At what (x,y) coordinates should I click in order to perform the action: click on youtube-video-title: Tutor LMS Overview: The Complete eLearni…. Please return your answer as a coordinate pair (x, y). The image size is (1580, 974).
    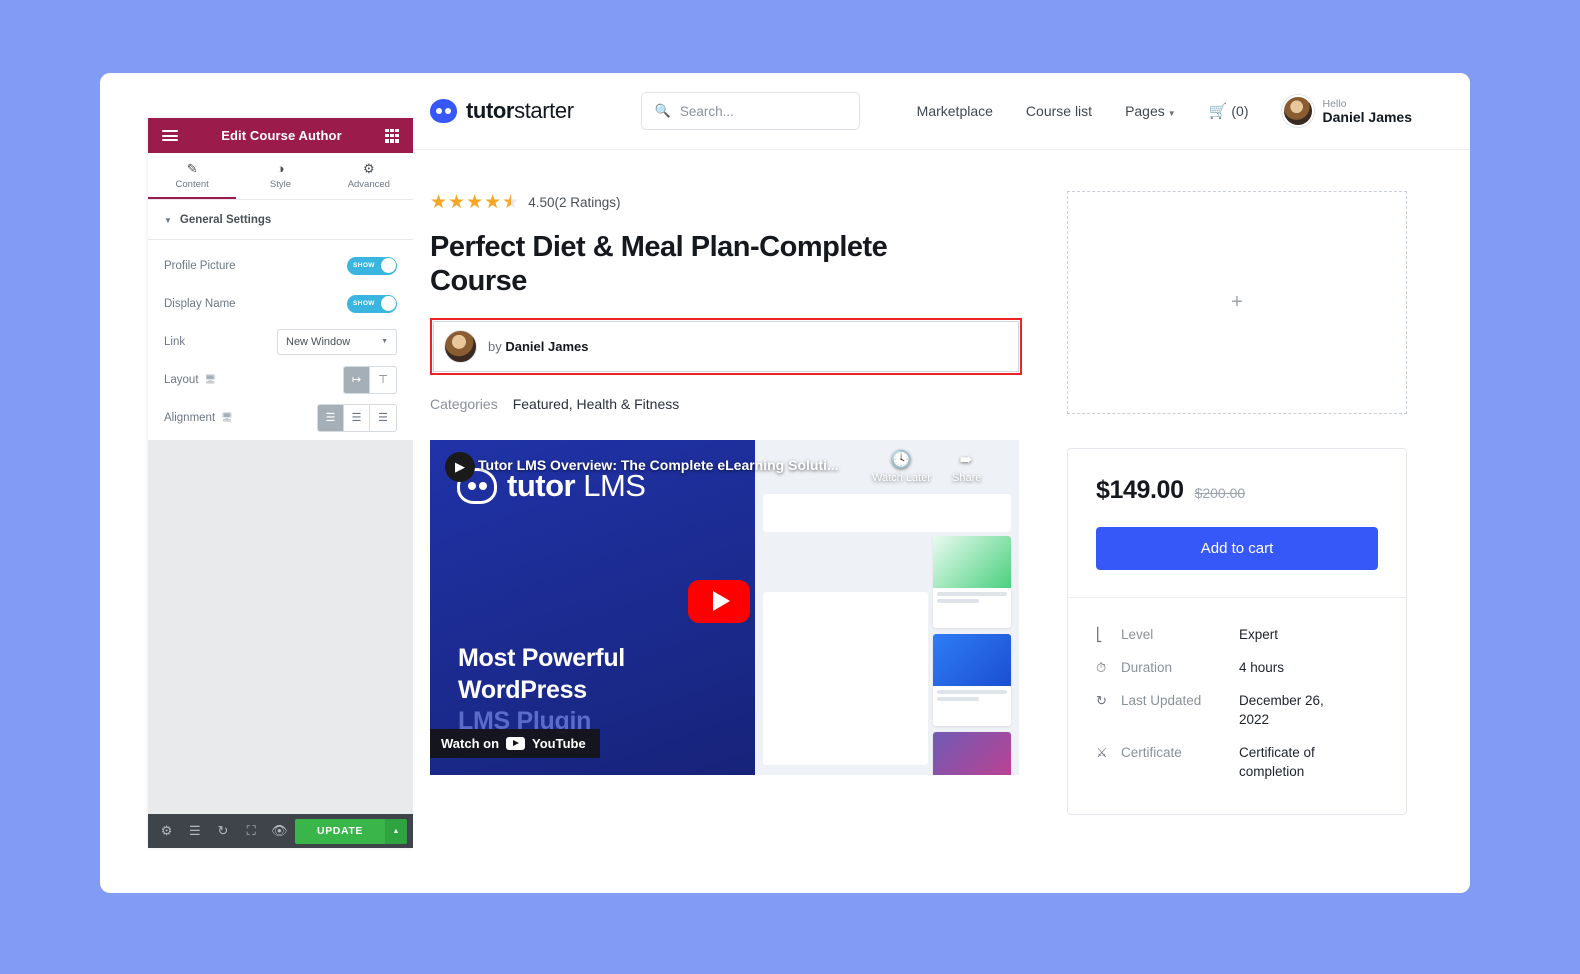
    Looking at the image, I should click on (658, 465).